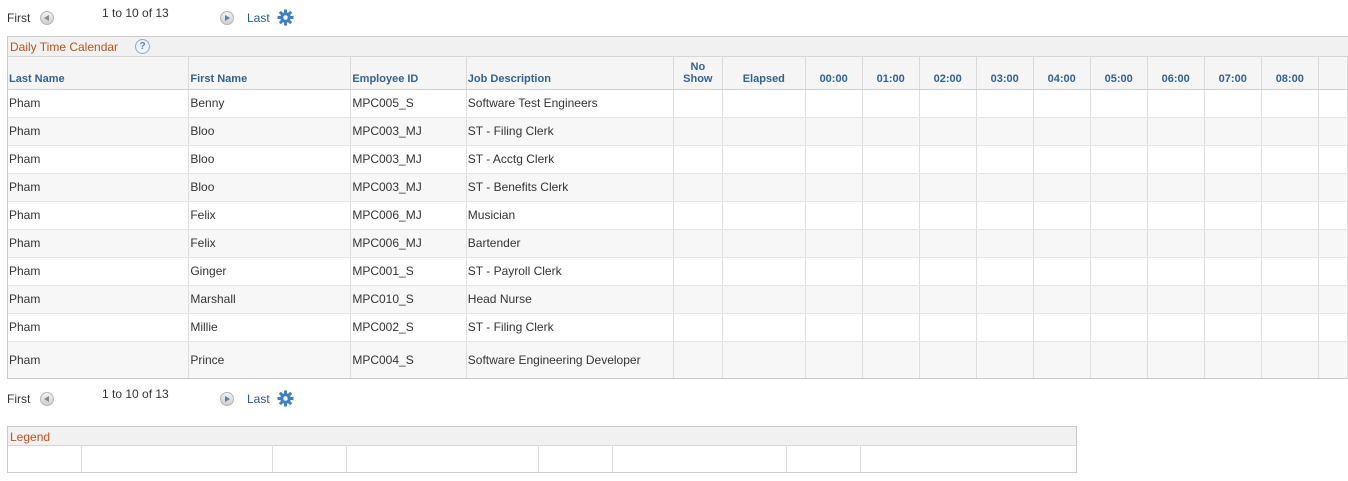 The width and height of the screenshot is (1348, 481). I want to click on table-row: Pham Felix MPC006_MJ Musician, so click(678, 215).